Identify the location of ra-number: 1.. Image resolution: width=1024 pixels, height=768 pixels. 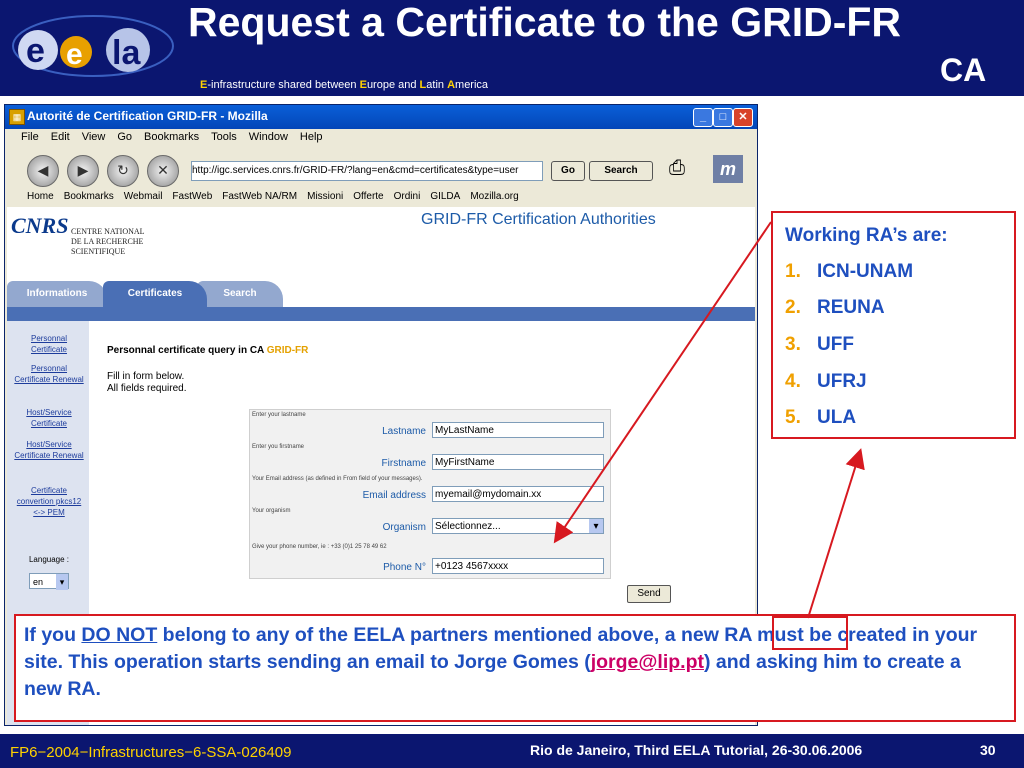
(793, 271).